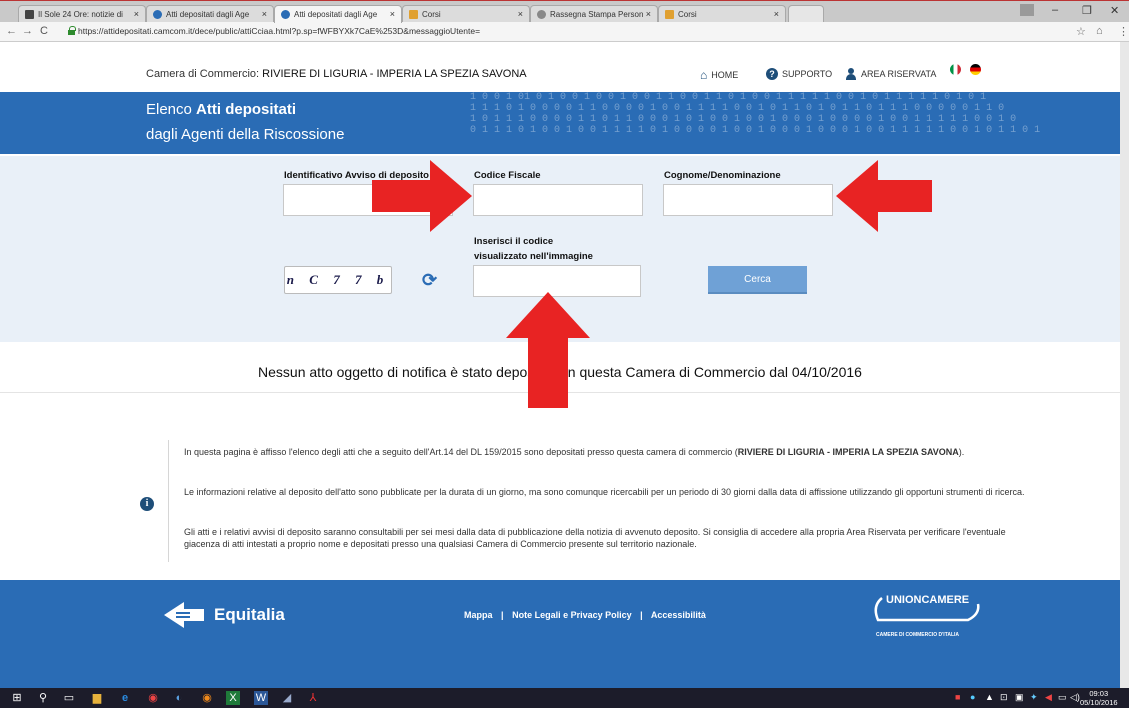 This screenshot has height=708, width=1129. I want to click on cognome-input, so click(748, 200).